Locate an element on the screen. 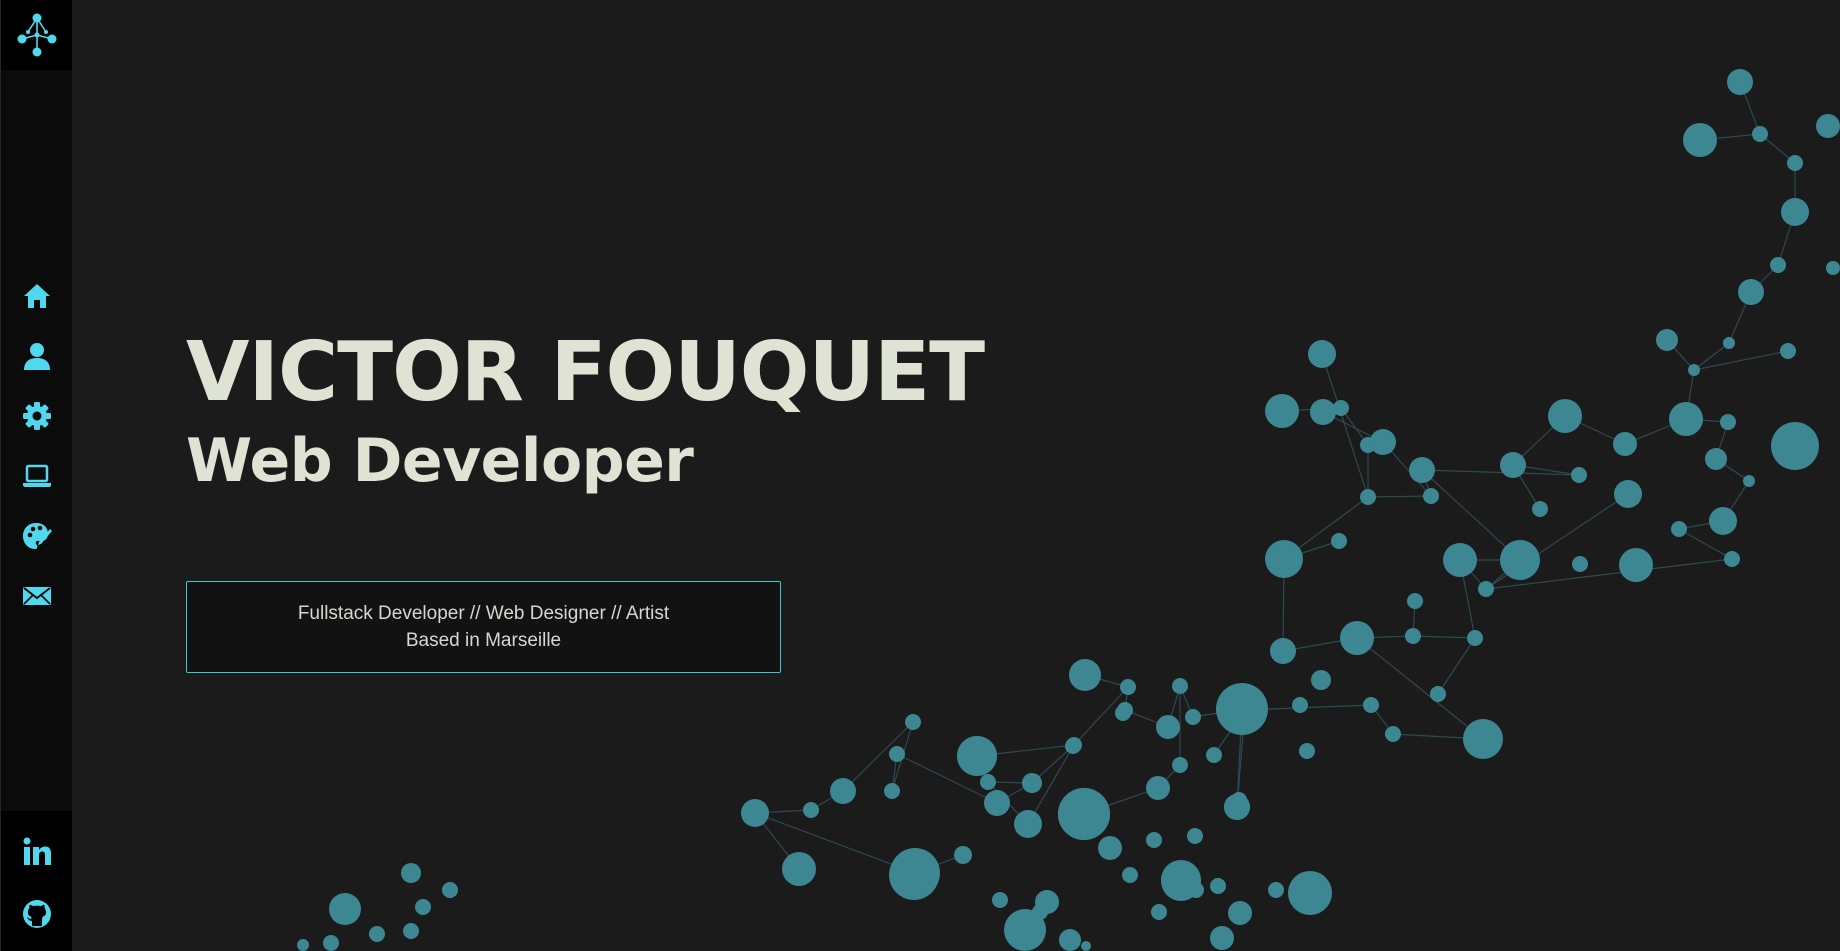  main-navigation is located at coordinates (36, 446).